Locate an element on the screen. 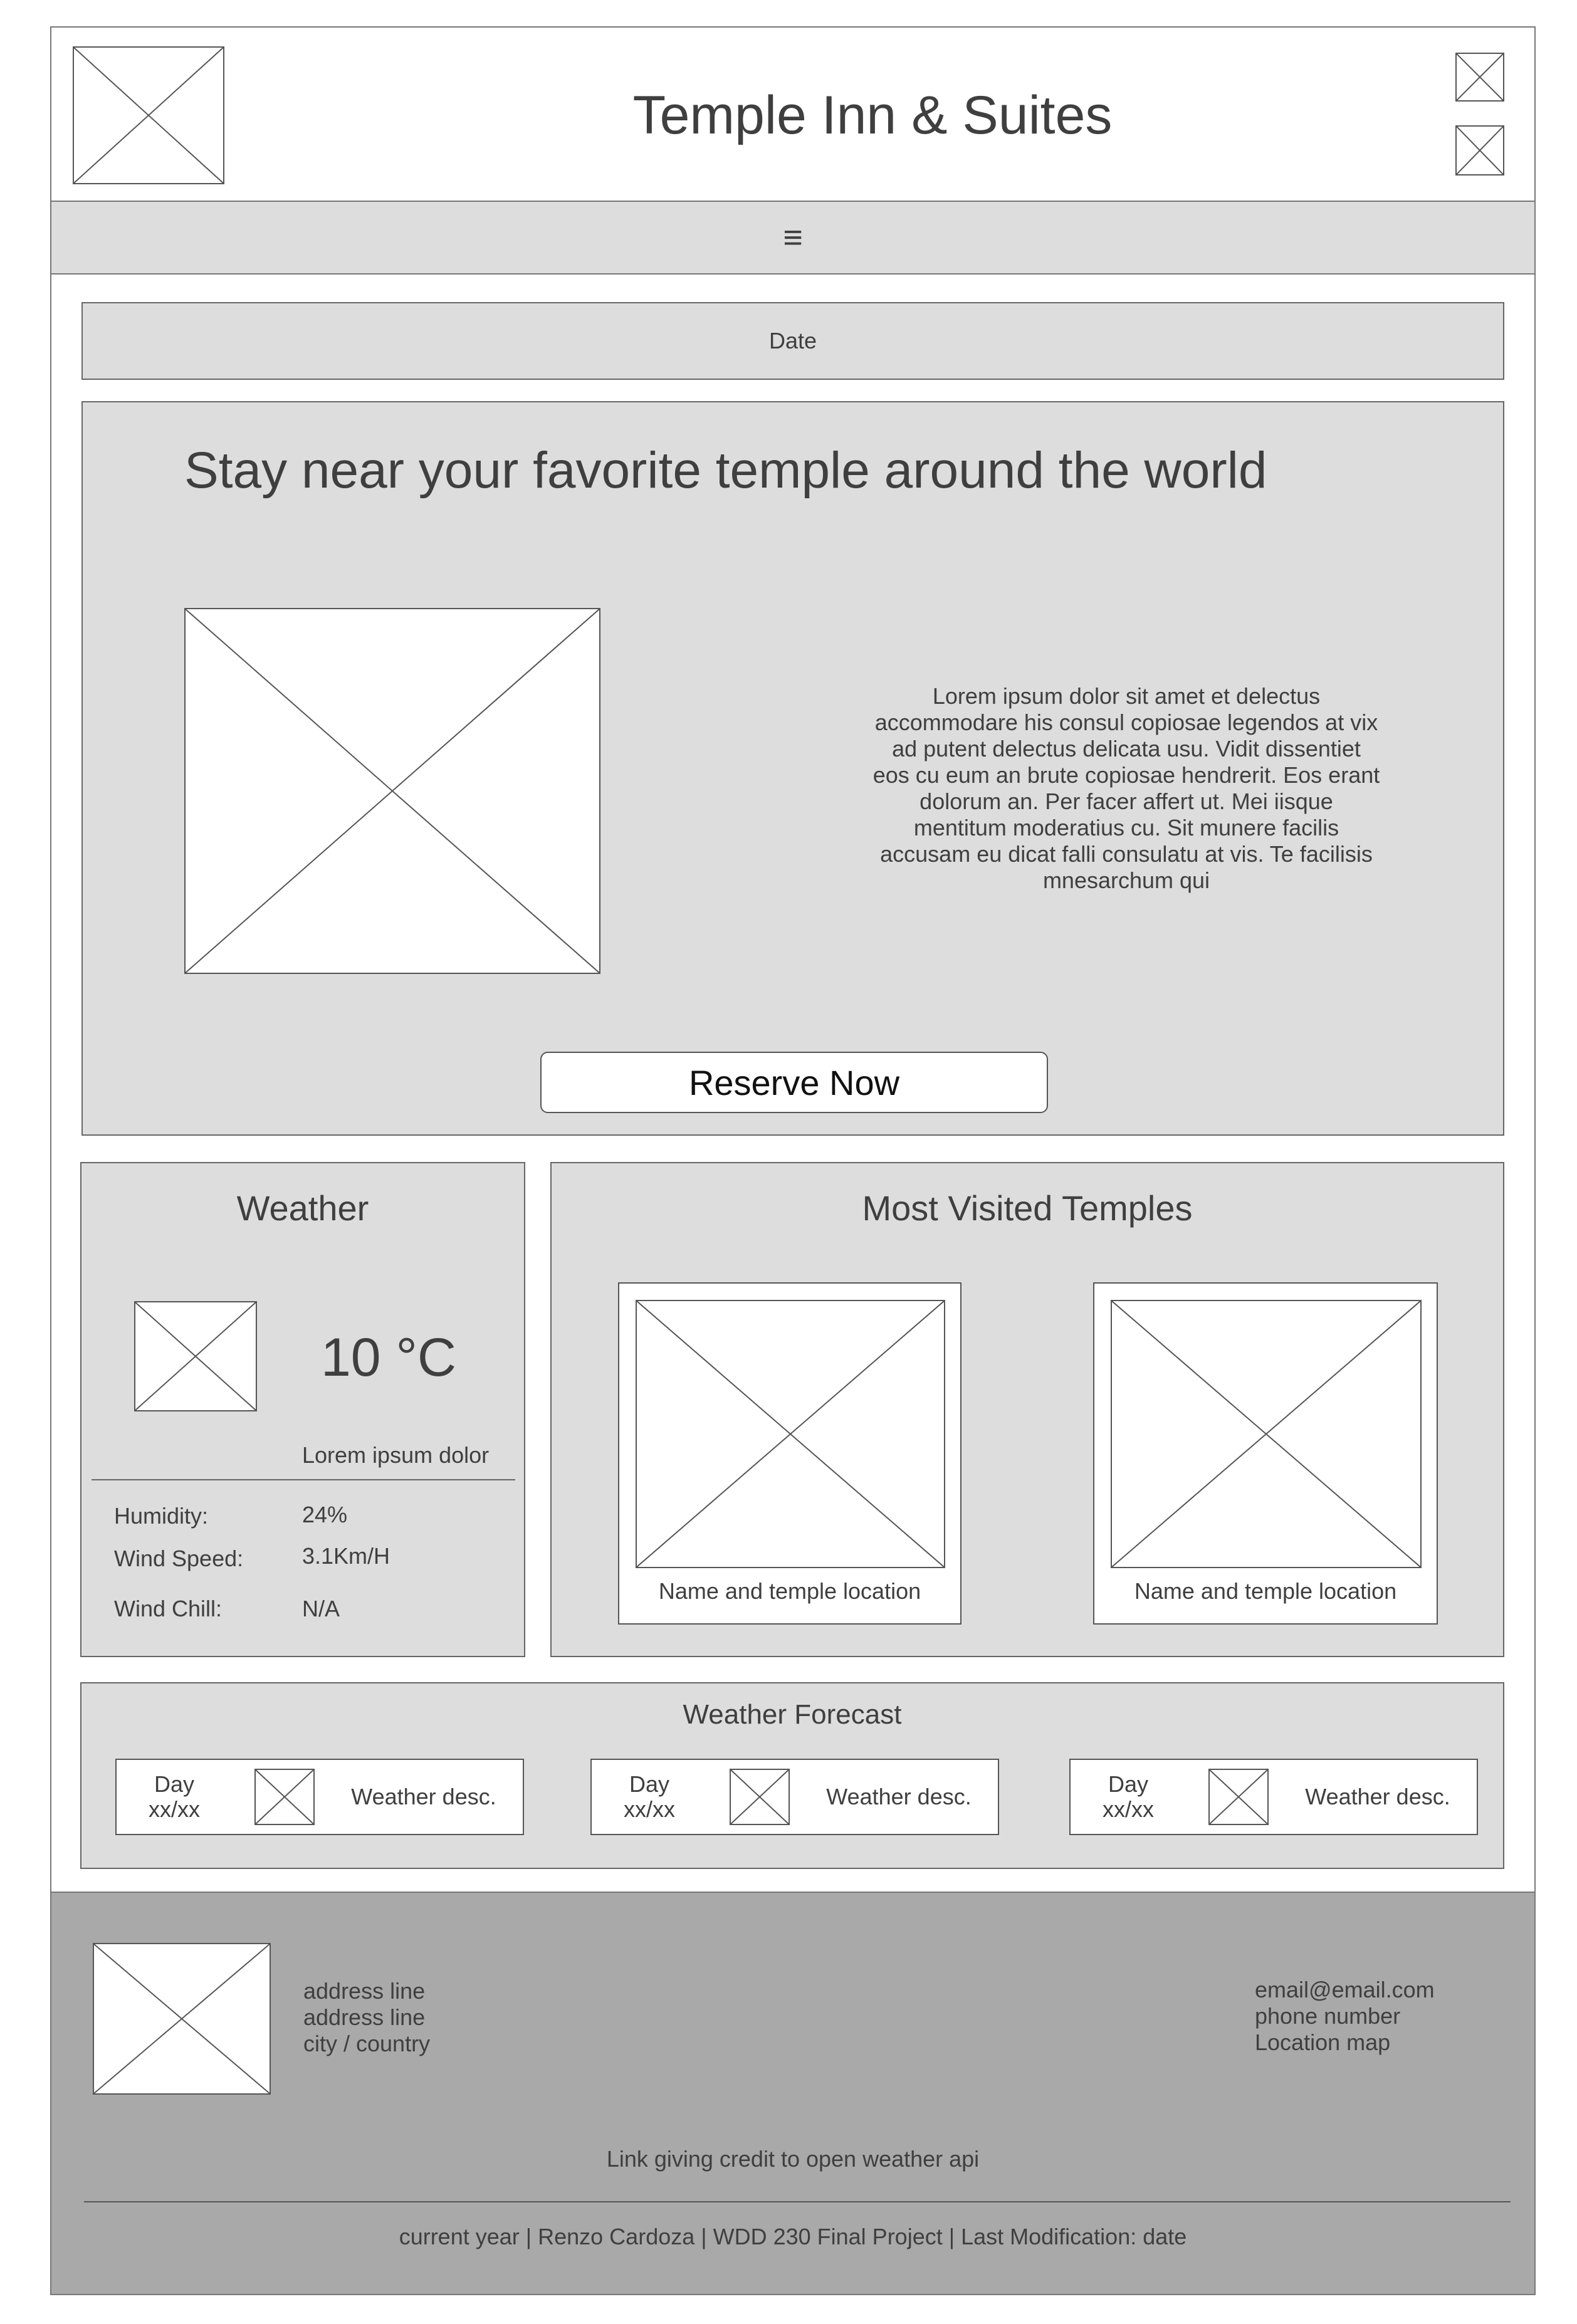 This screenshot has height=2324, width=1577. hamburger-menu-icon: ≡ is located at coordinates (793, 237).